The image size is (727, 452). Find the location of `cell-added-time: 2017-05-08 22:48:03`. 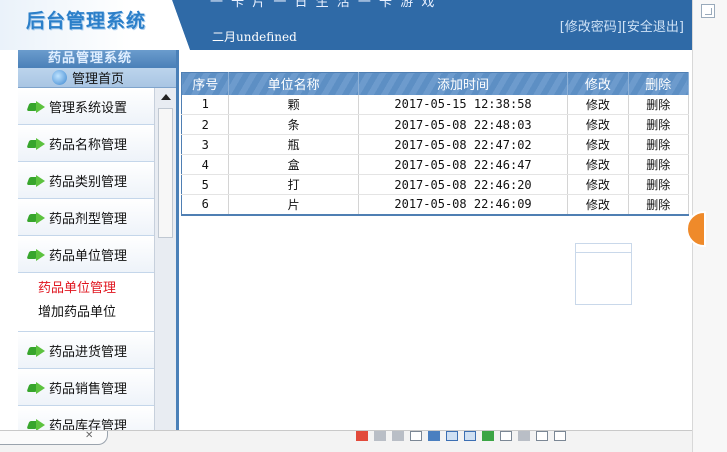

cell-added-time: 2017-05-08 22:48:03 is located at coordinates (463, 124).